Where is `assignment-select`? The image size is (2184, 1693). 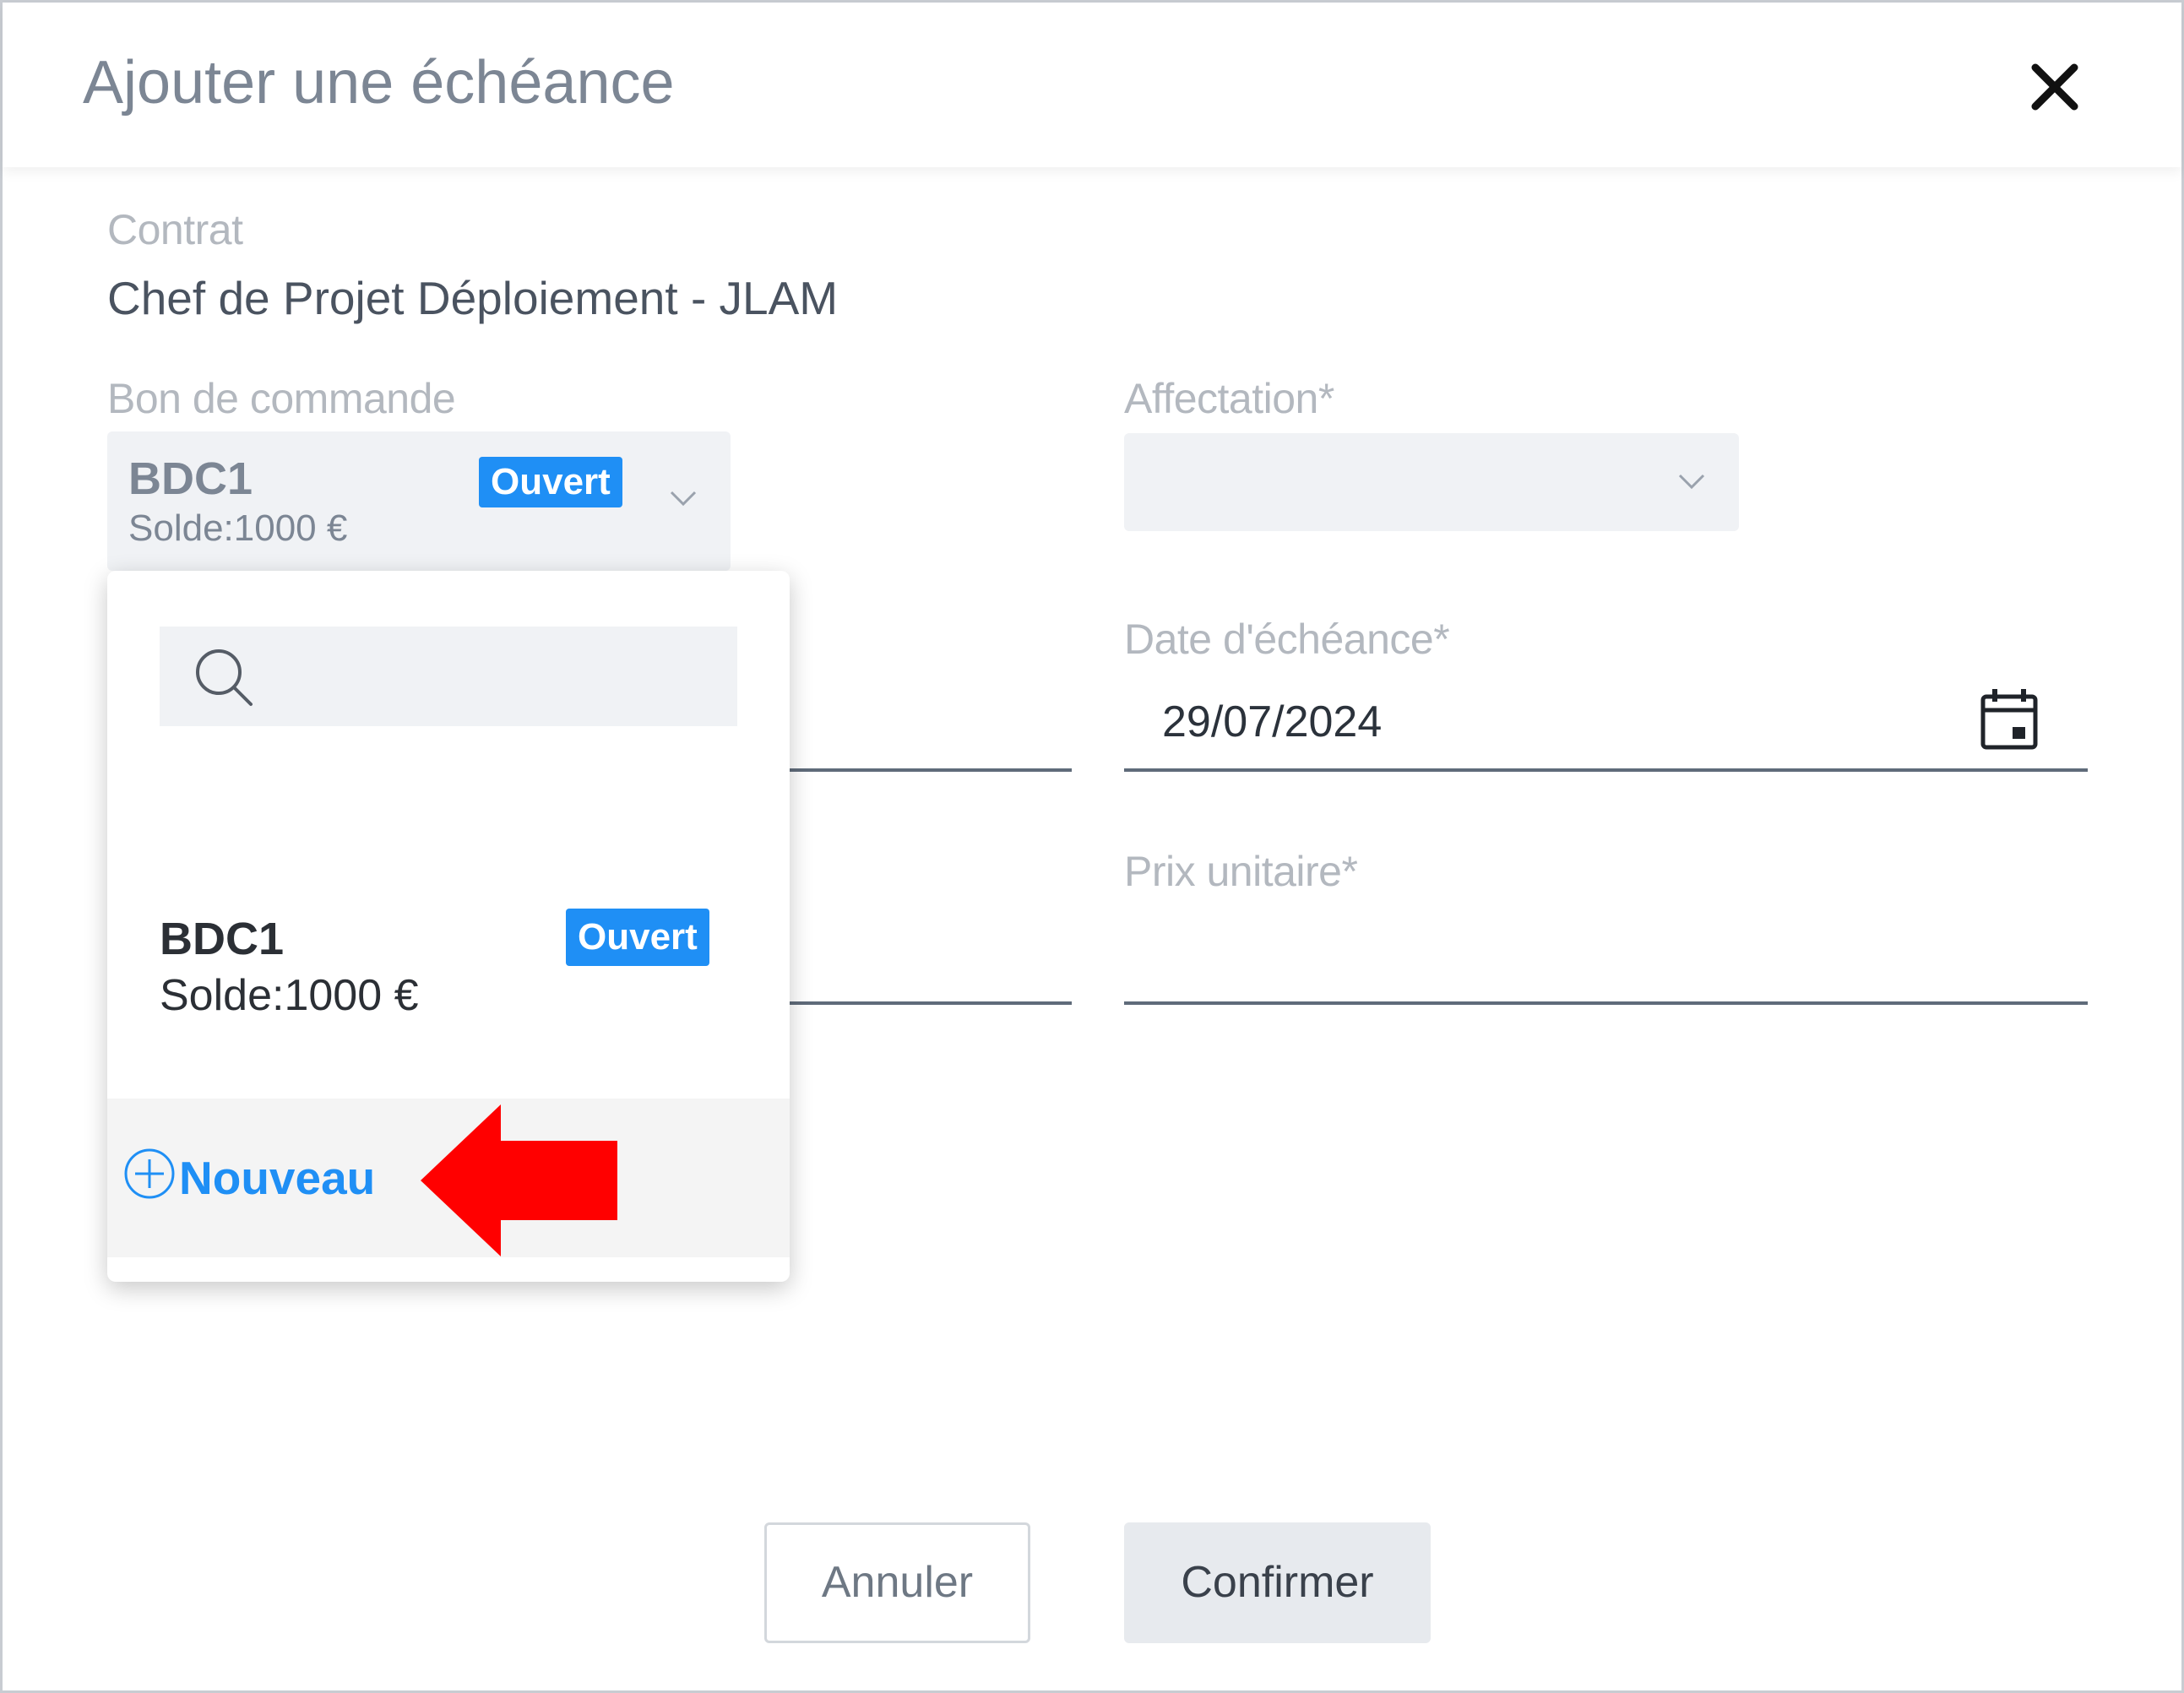 assignment-select is located at coordinates (1431, 482).